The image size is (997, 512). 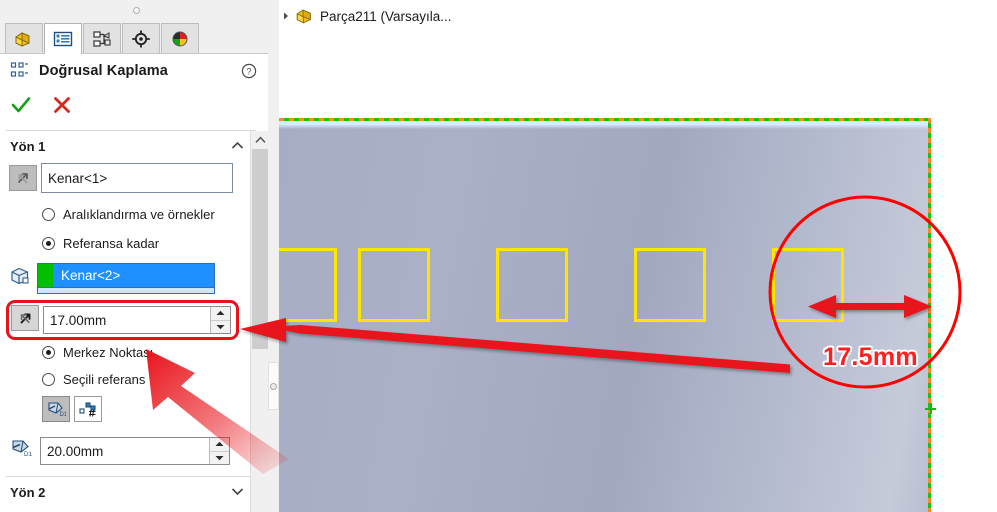 I want to click on yellow-part-icon, so click(x=22, y=39).